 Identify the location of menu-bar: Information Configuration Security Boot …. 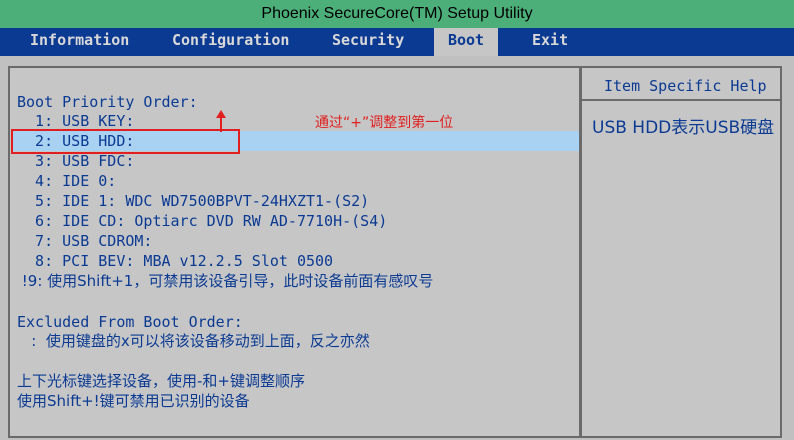
(397, 42).